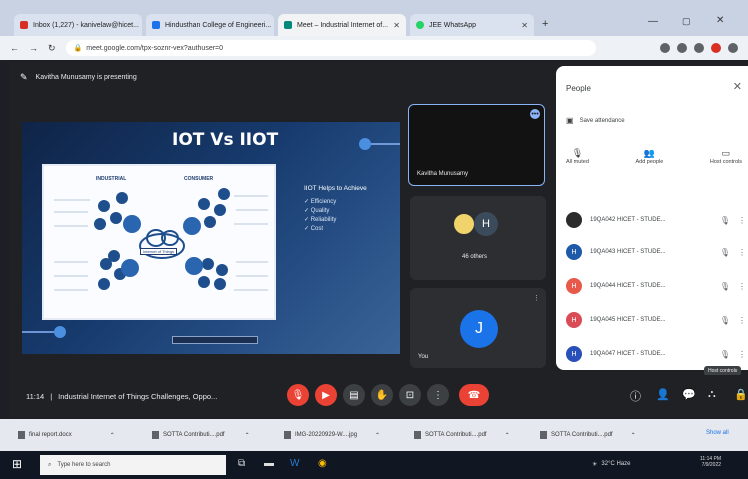 This screenshot has width=748, height=479. What do you see at coordinates (476, 145) in the screenshot?
I see `participant-tile-presenter: ••• Kavitha Munusamy` at bounding box center [476, 145].